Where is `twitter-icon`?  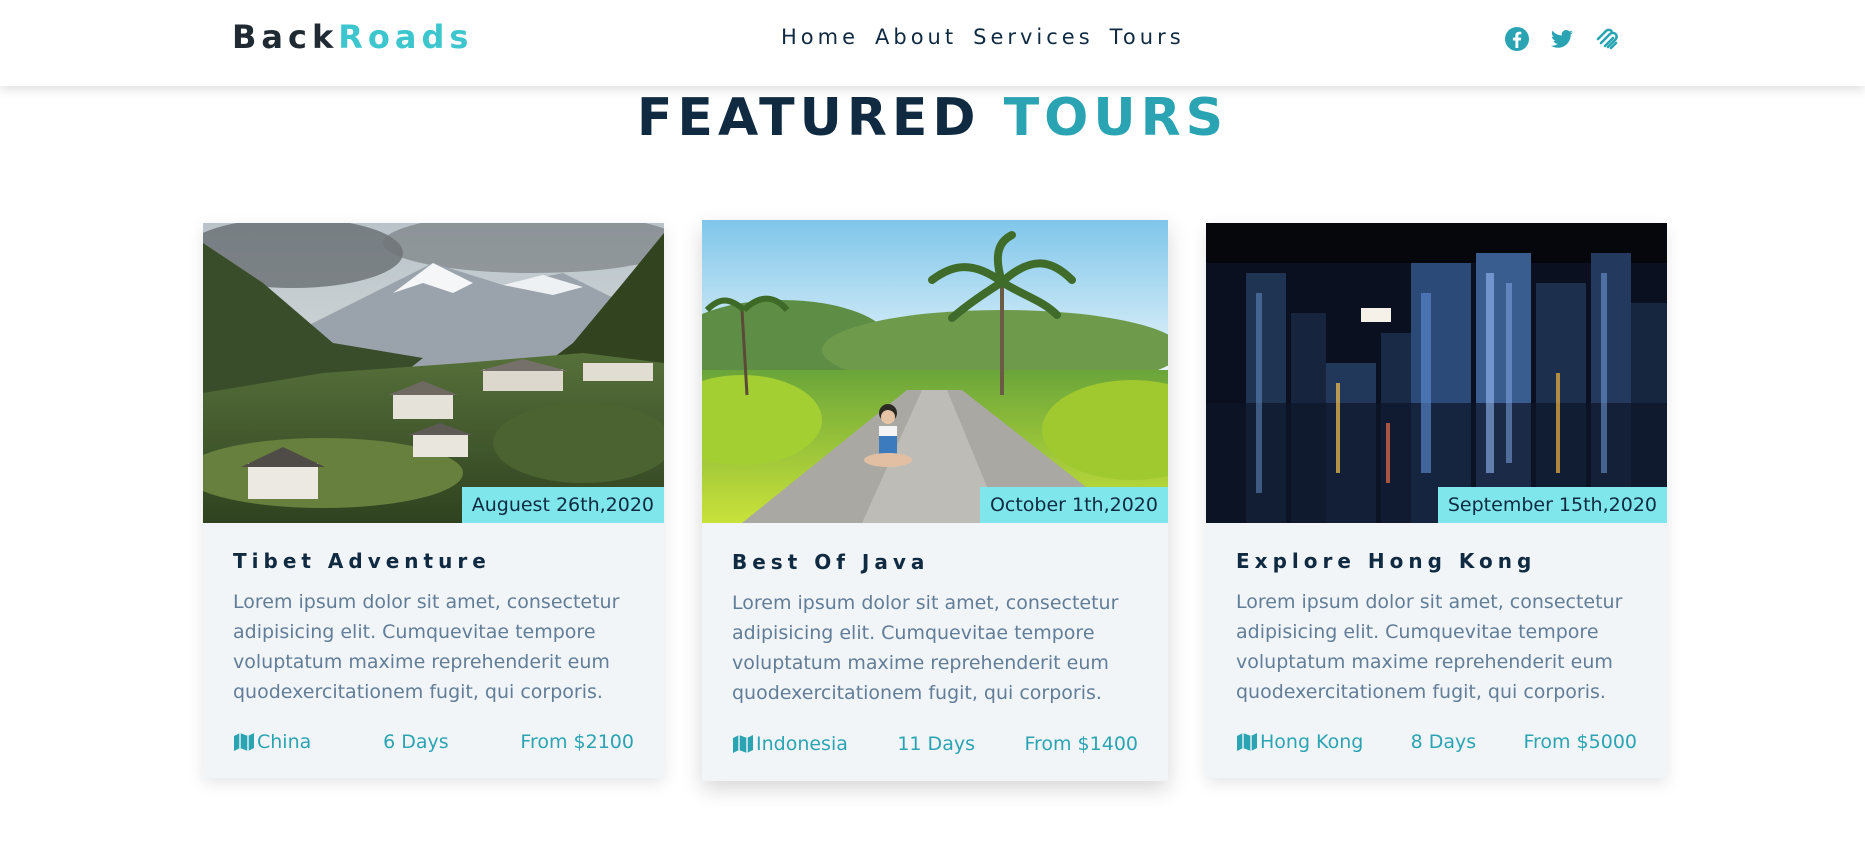
twitter-icon is located at coordinates (1562, 39).